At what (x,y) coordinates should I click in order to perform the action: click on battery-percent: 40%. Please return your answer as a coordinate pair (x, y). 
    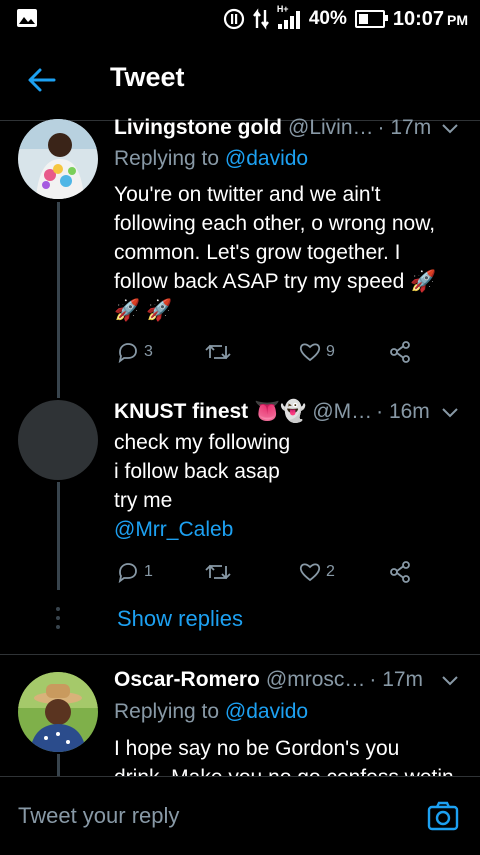
    Looking at the image, I should click on (327, 18).